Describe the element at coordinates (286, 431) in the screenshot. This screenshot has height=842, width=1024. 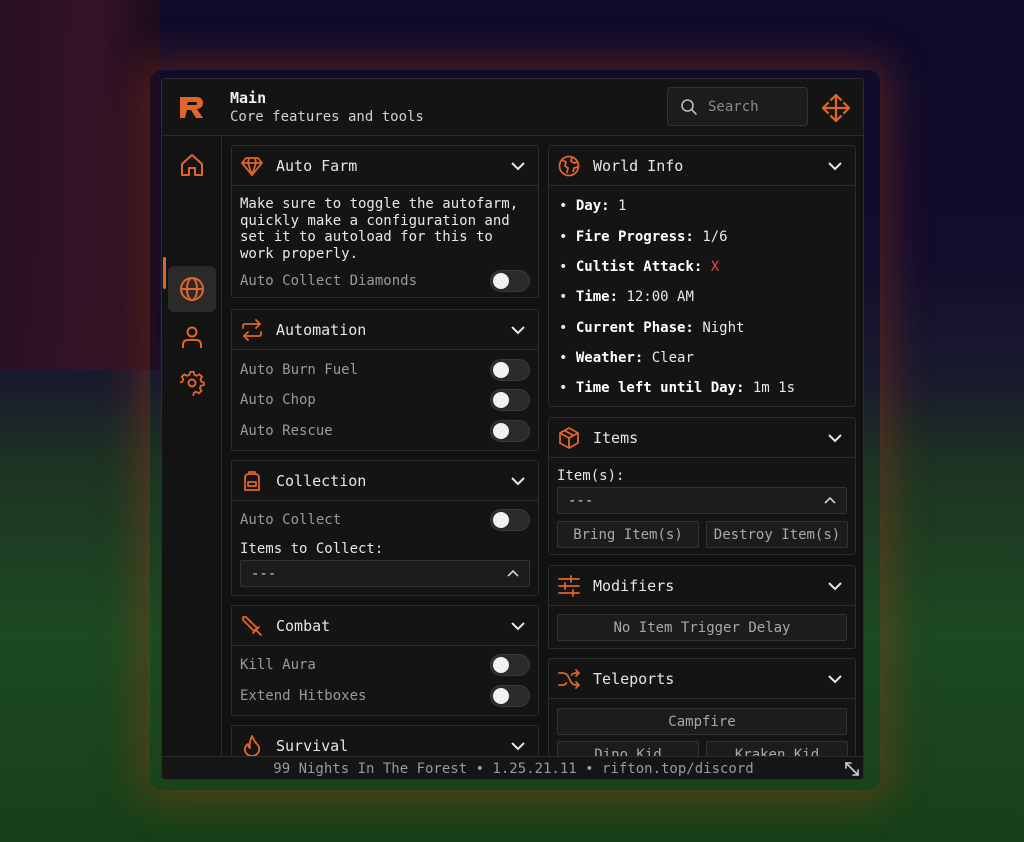
I see `toggle-label: Auto Rescue` at that location.